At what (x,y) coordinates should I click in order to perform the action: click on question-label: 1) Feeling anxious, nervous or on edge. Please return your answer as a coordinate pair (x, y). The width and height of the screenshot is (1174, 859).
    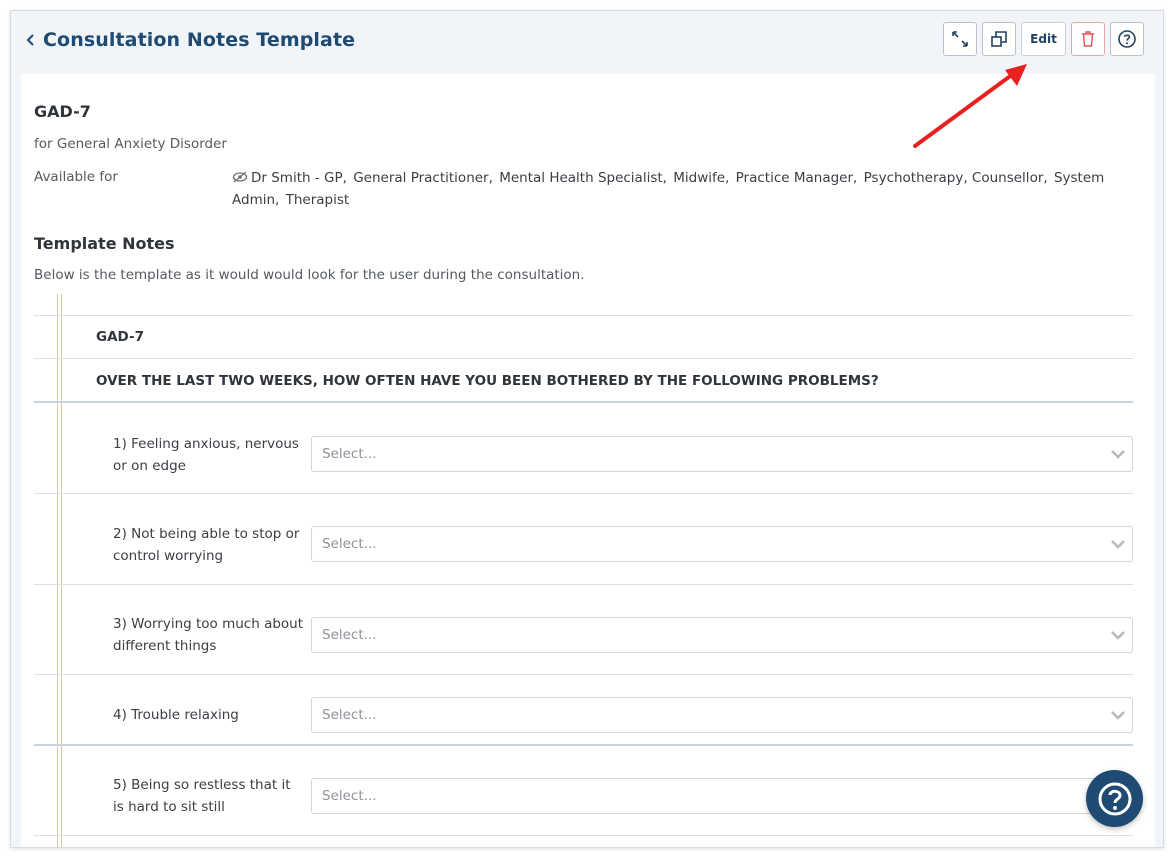
    Looking at the image, I should click on (206, 455).